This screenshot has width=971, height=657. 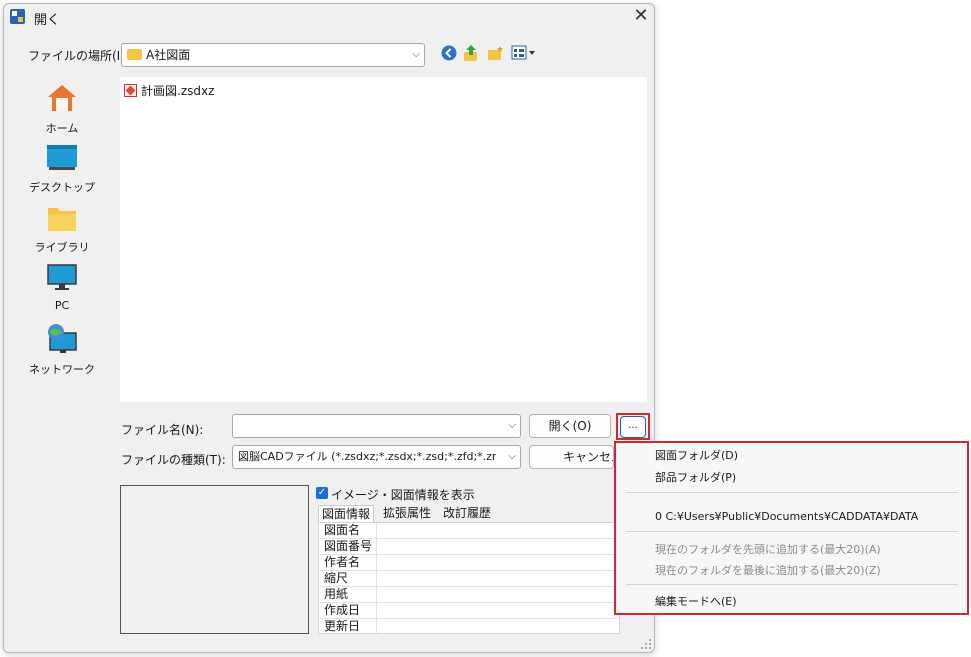 I want to click on places-sidebar: ホーム デスクトップ ライブラリ PC ネットワーク, so click(x=62, y=237).